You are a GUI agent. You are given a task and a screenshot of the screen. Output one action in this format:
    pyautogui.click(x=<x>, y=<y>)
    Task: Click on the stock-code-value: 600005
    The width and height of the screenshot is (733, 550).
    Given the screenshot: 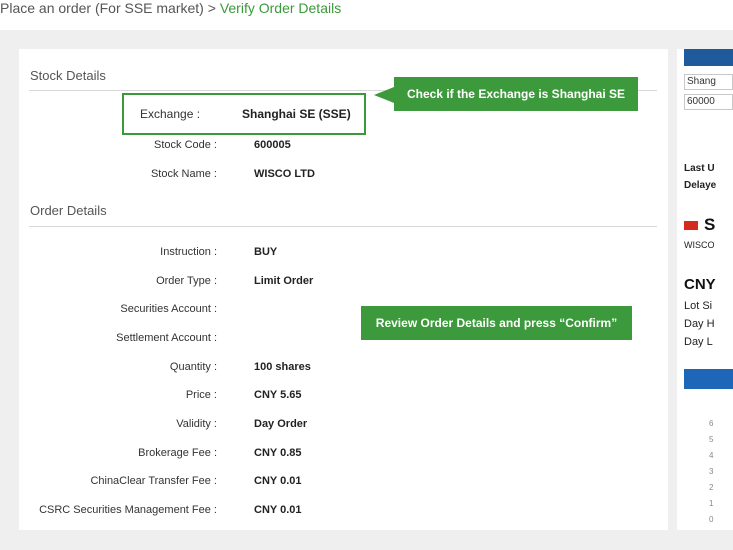 What is the action you would take?
    pyautogui.click(x=272, y=145)
    